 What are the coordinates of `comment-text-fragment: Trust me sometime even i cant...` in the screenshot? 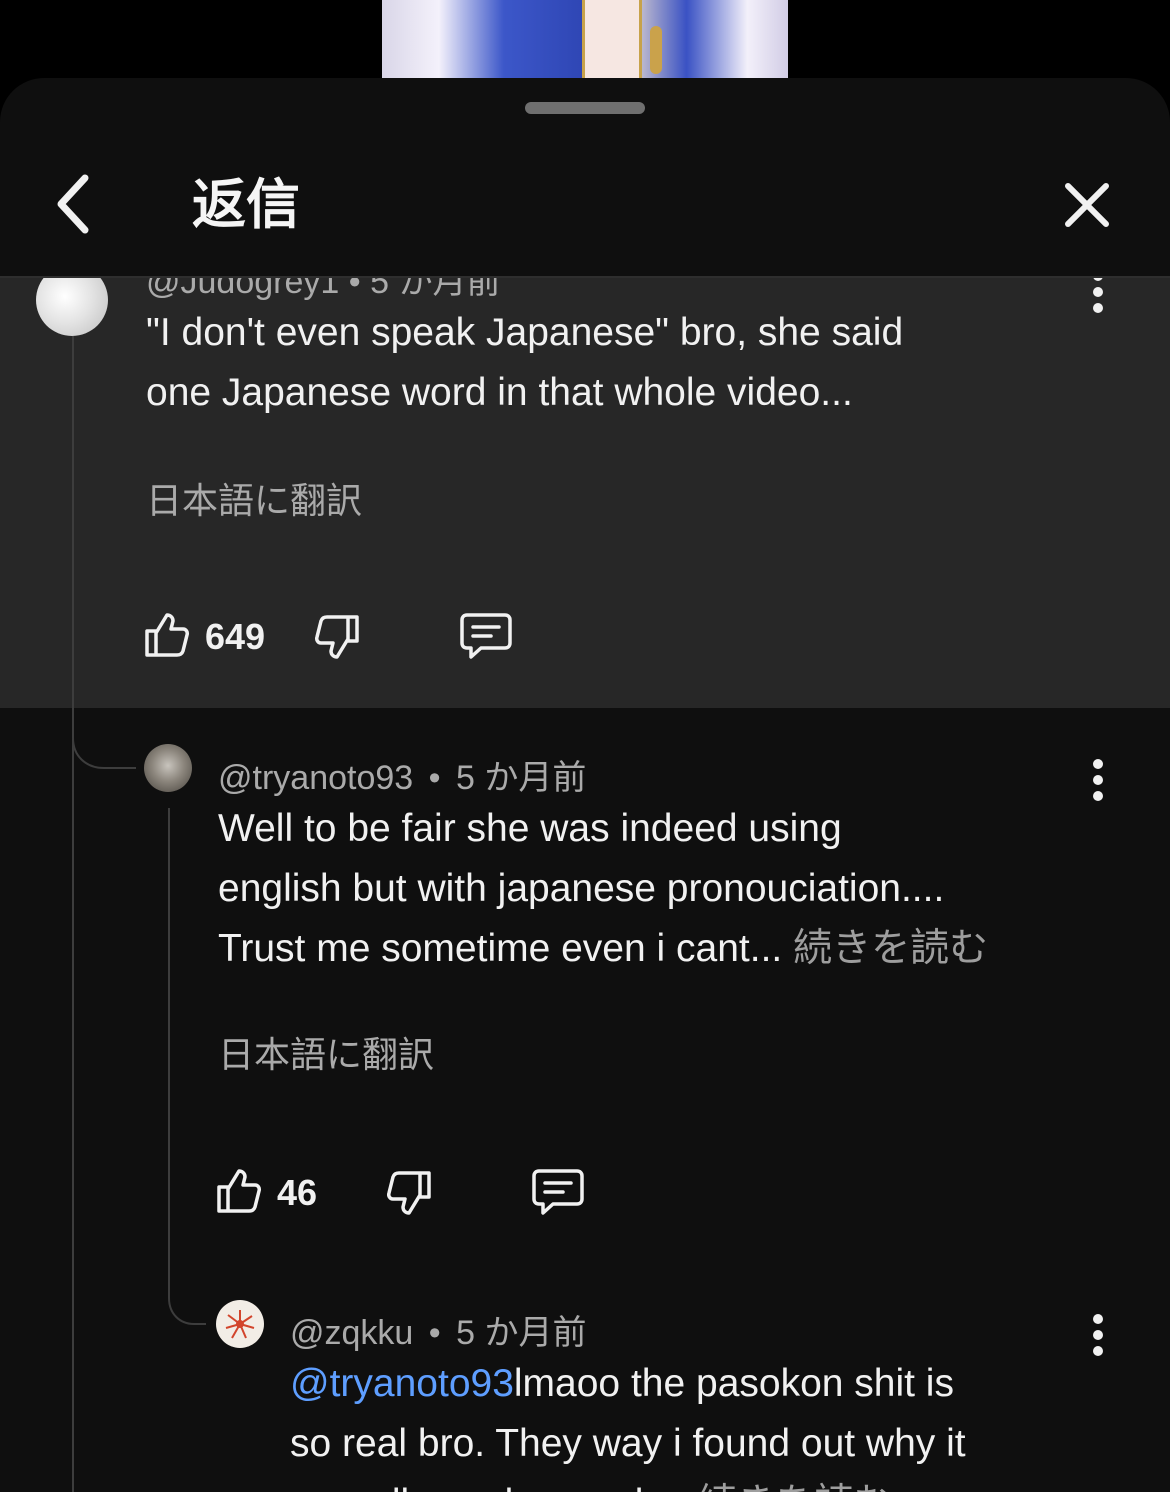 It's located at (500, 948).